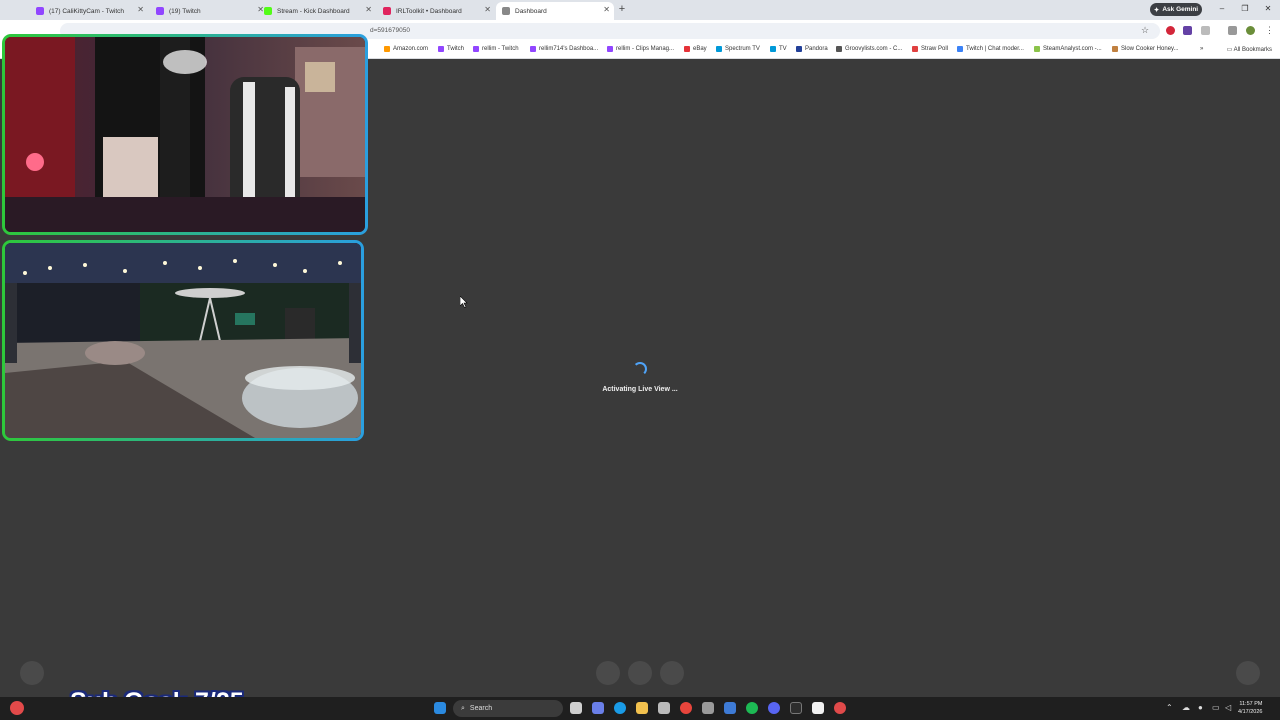 Image resolution: width=1280 pixels, height=720 pixels. What do you see at coordinates (209, 11) in the screenshot?
I see `tab-twitch: (19) Twitch ✕` at bounding box center [209, 11].